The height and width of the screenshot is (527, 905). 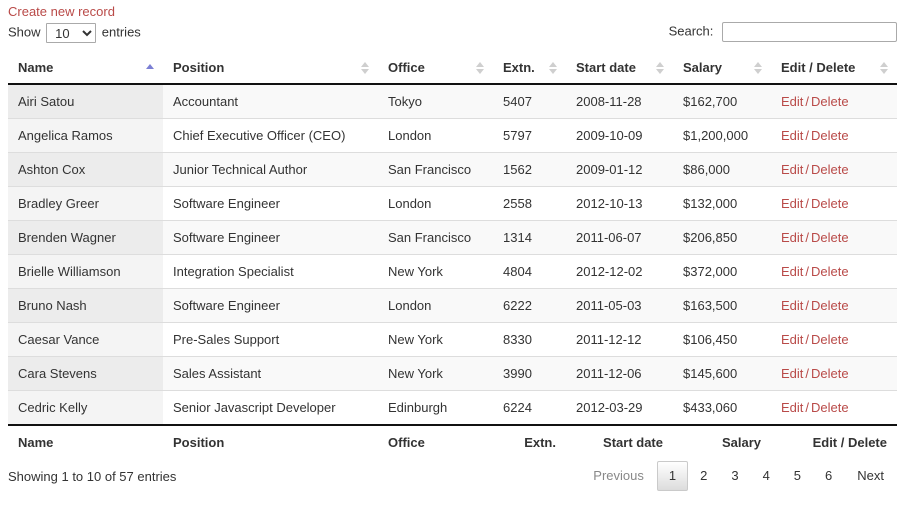 What do you see at coordinates (85, 135) in the screenshot?
I see `cell-name: Angelica Ramos` at bounding box center [85, 135].